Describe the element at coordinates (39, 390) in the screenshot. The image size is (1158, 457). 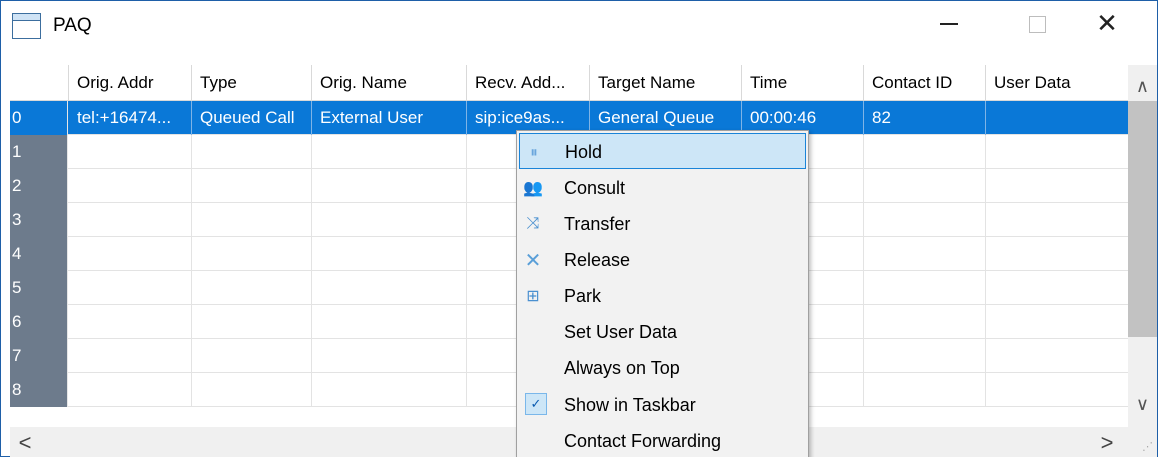
I see `row-header: 8` at that location.